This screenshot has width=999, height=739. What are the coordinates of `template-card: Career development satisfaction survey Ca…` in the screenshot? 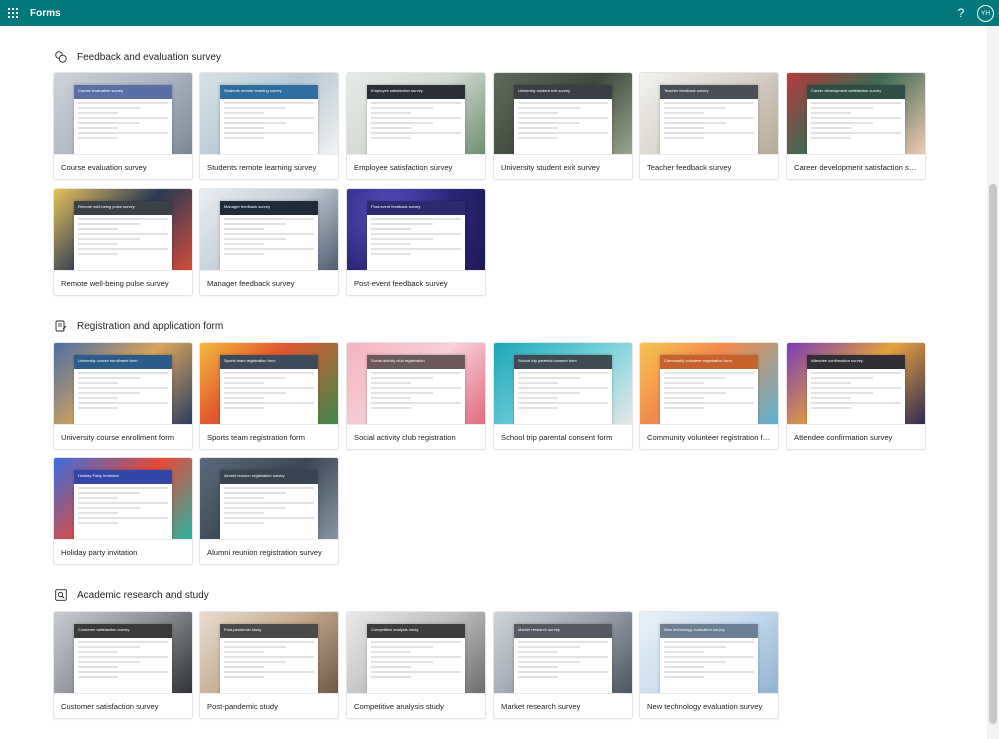 It's located at (856, 126).